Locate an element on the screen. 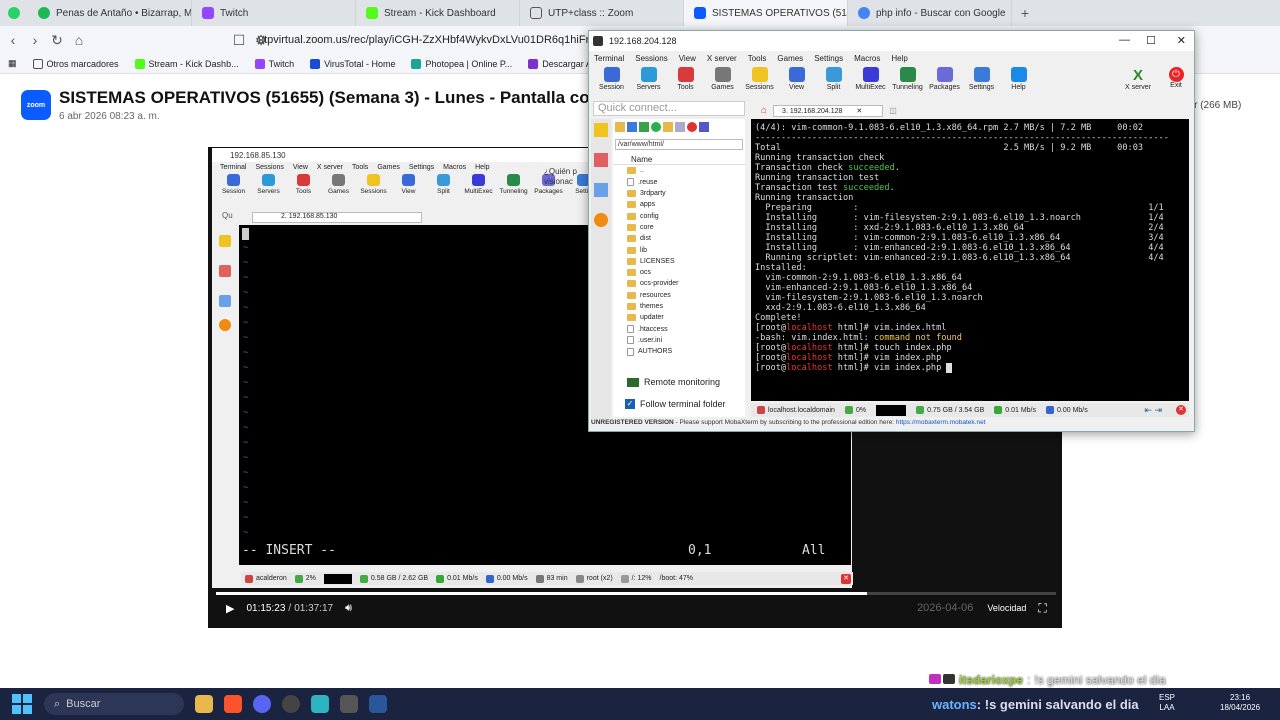 Image resolution: width=1280 pixels, height=720 pixels. moba-menu-8: Help is located at coordinates (899, 58).